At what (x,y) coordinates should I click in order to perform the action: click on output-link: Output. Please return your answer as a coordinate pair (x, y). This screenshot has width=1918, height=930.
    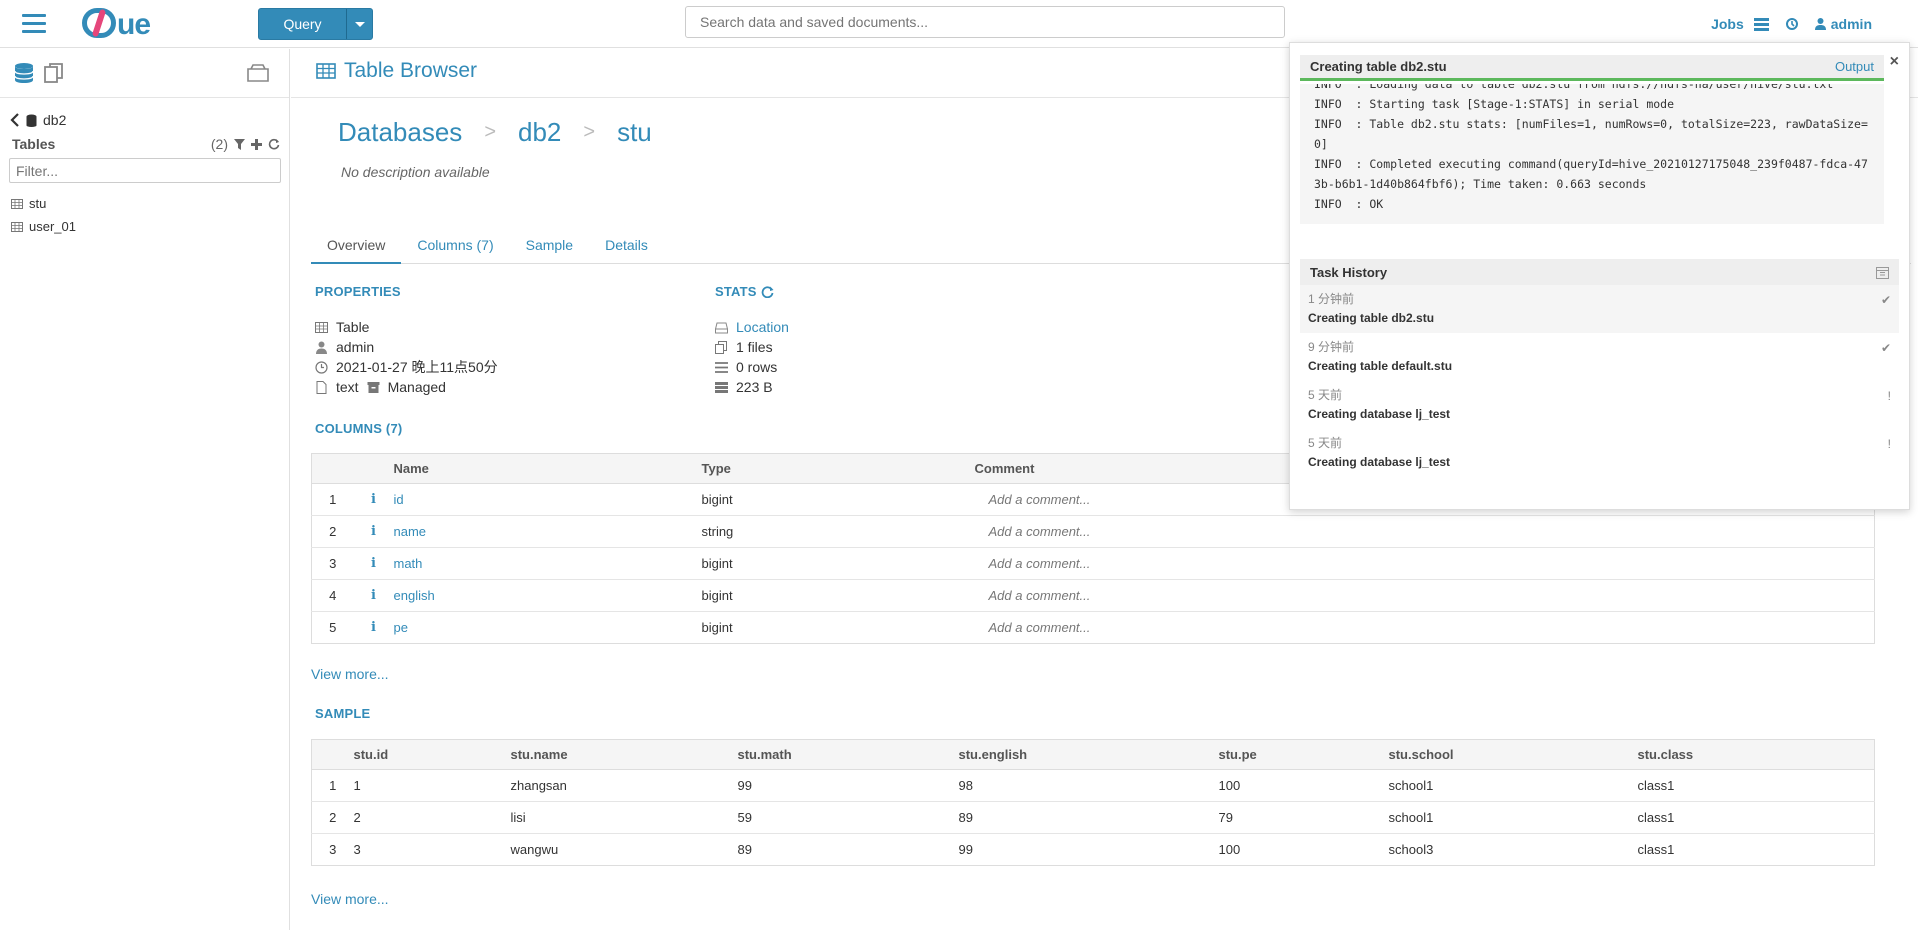
    Looking at the image, I should click on (1854, 66).